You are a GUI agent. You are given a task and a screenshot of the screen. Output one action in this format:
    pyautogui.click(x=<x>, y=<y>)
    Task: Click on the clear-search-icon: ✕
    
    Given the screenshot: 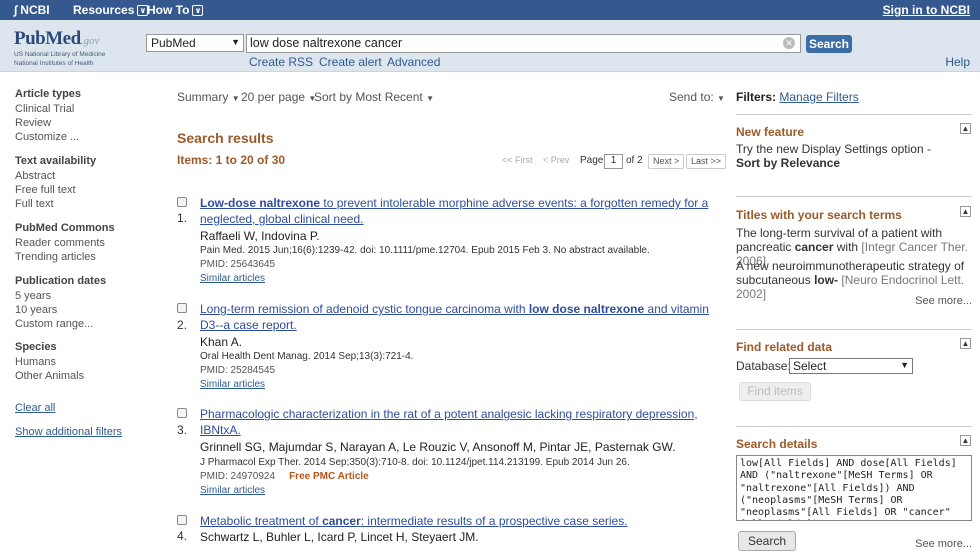 What is the action you would take?
    pyautogui.click(x=789, y=43)
    